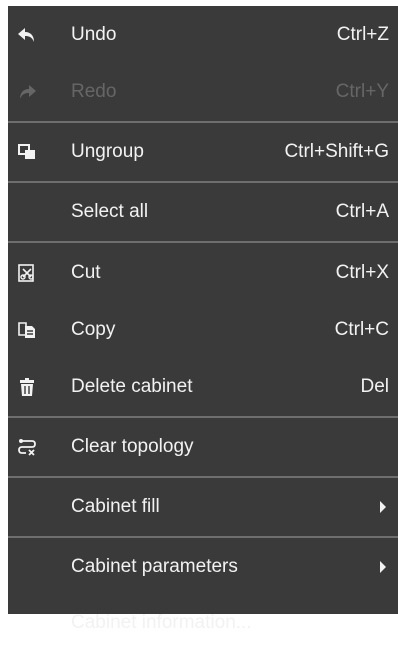 This screenshot has height=651, width=398. I want to click on menu-item-copy: Copy Ctrl+C, so click(203, 329).